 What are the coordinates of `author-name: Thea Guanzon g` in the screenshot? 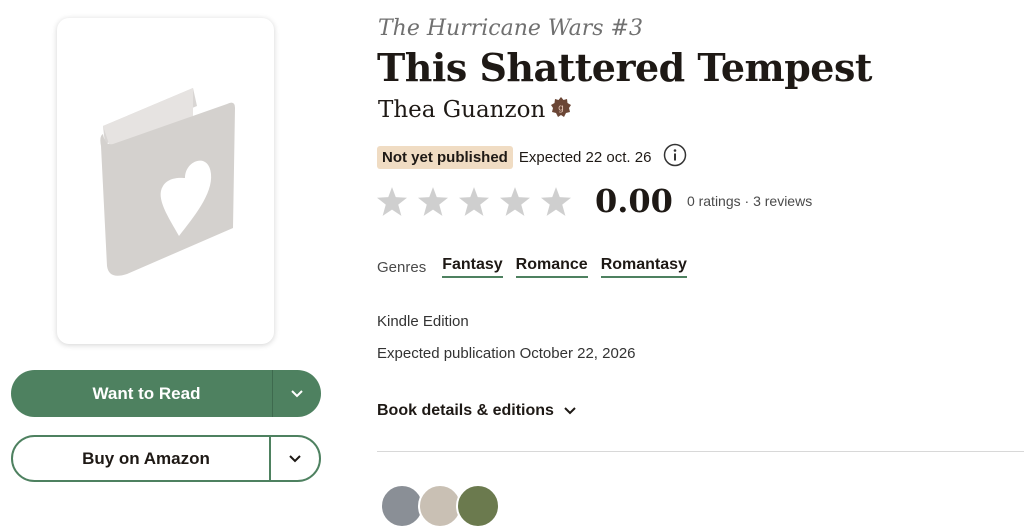 It's located at (475, 110).